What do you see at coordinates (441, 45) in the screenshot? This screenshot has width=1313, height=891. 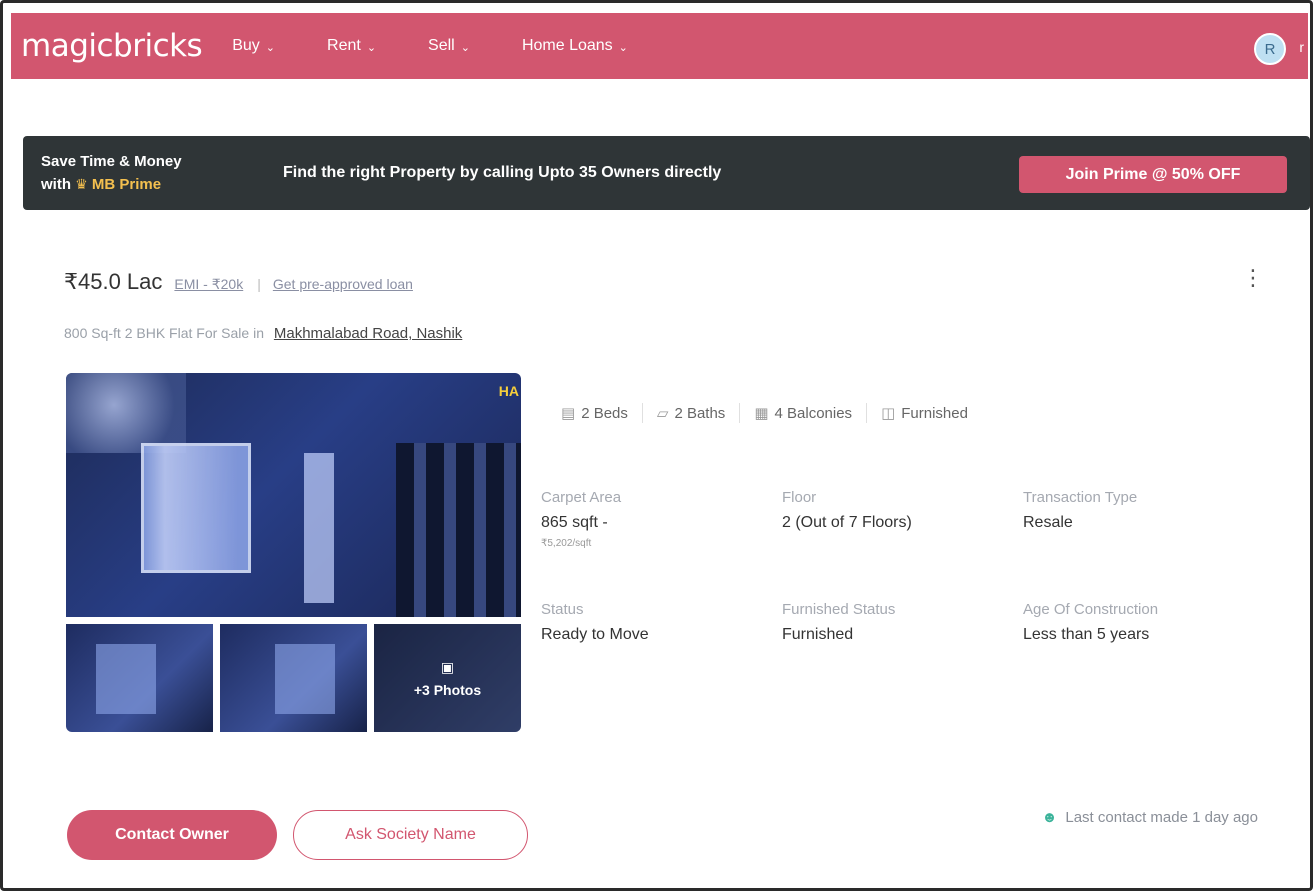 I see `nav-sell-label: Sell` at bounding box center [441, 45].